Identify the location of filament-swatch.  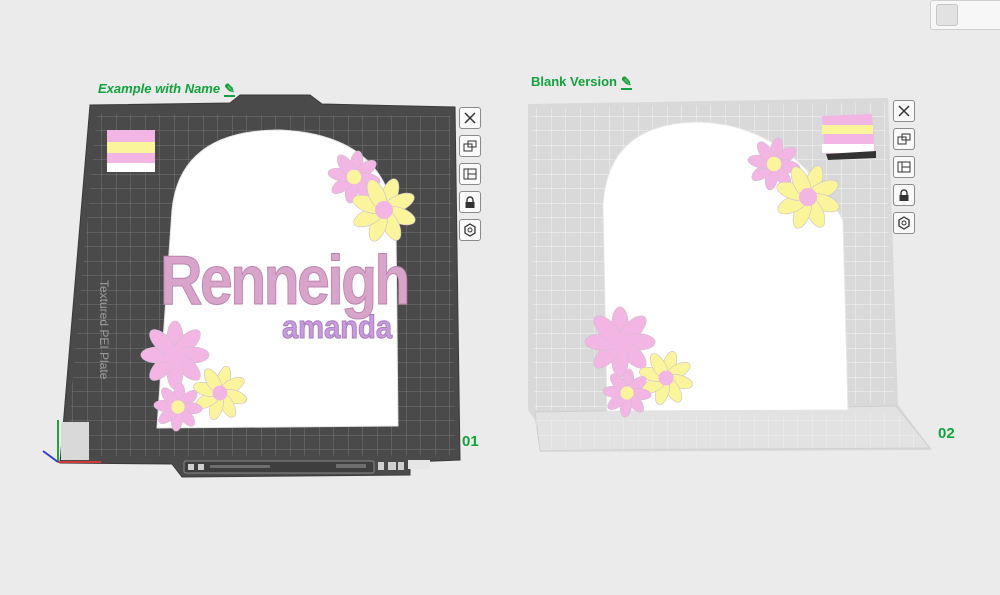
(131, 151).